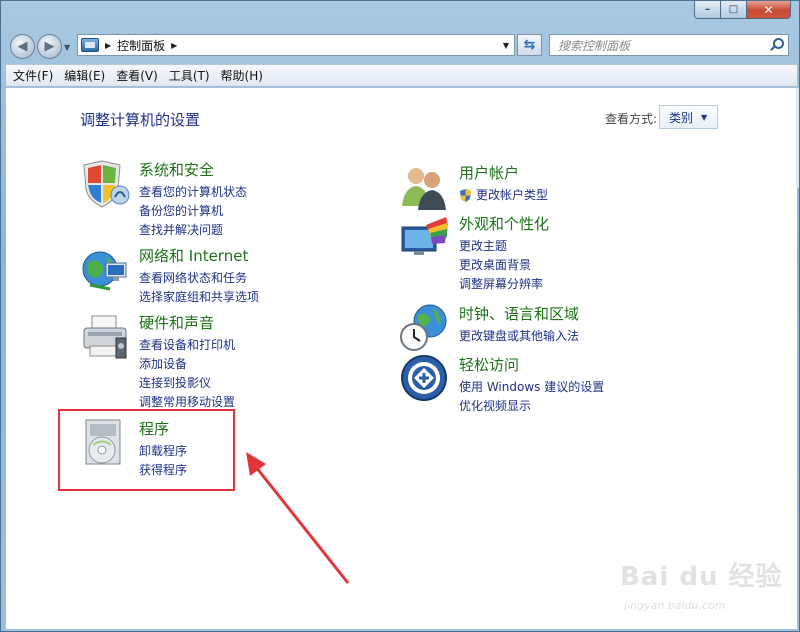 The height and width of the screenshot is (632, 800). What do you see at coordinates (140, 120) in the screenshot?
I see `page-title: 调整计算机的设置` at bounding box center [140, 120].